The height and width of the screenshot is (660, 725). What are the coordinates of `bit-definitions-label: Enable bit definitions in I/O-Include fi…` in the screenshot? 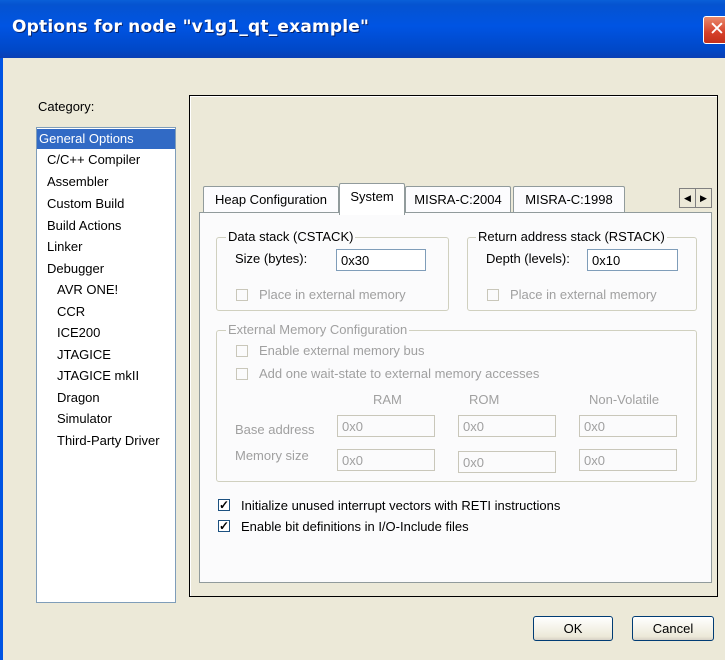 It's located at (355, 526).